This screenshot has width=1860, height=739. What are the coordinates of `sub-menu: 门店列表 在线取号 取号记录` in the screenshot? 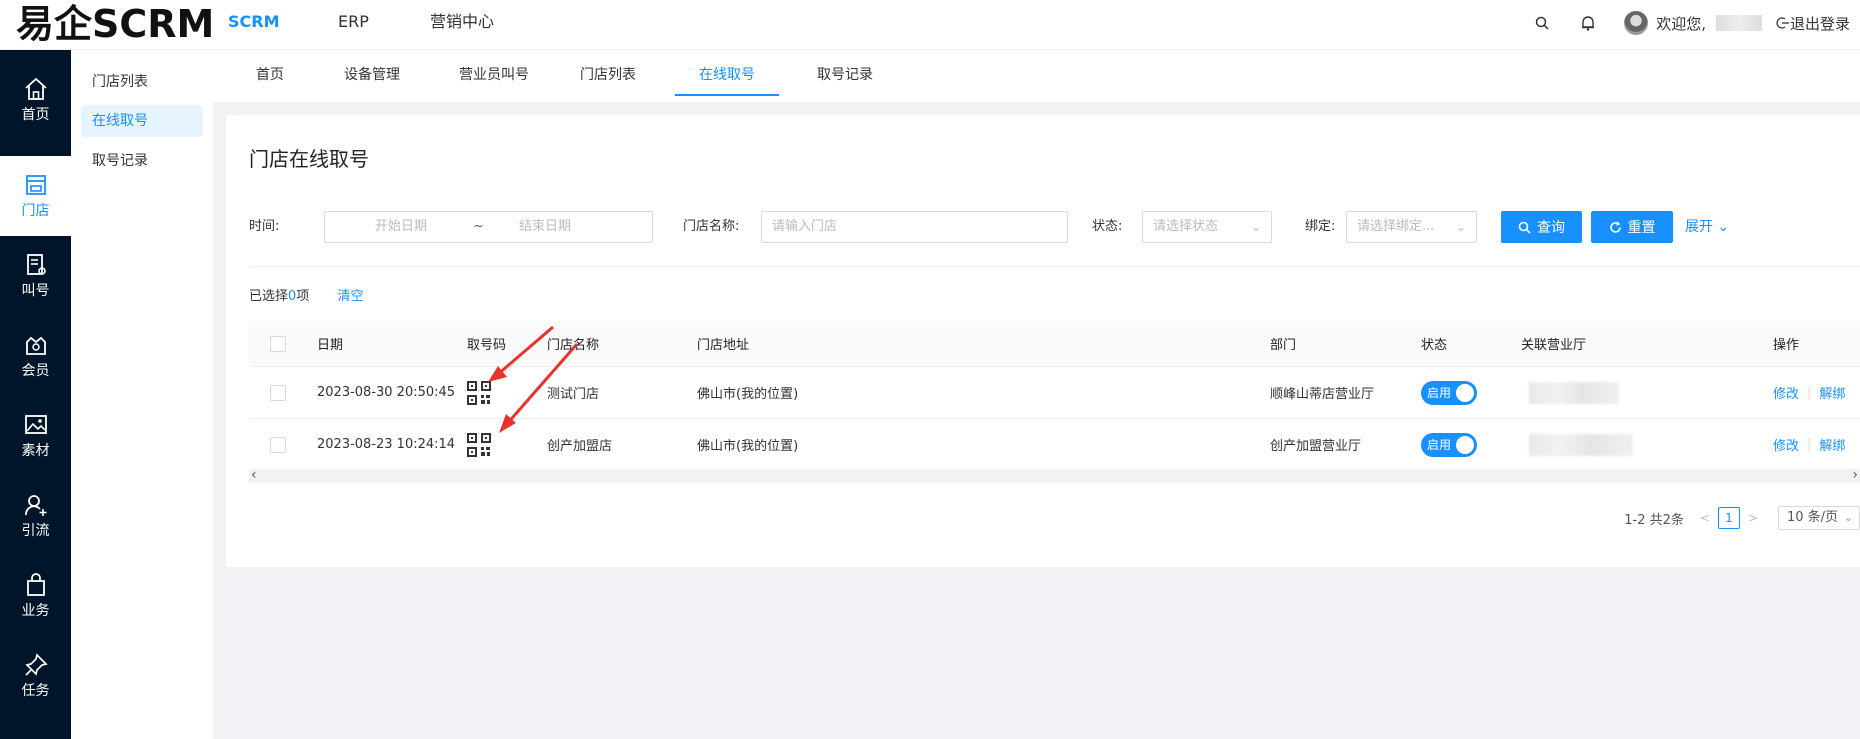 It's located at (142, 394).